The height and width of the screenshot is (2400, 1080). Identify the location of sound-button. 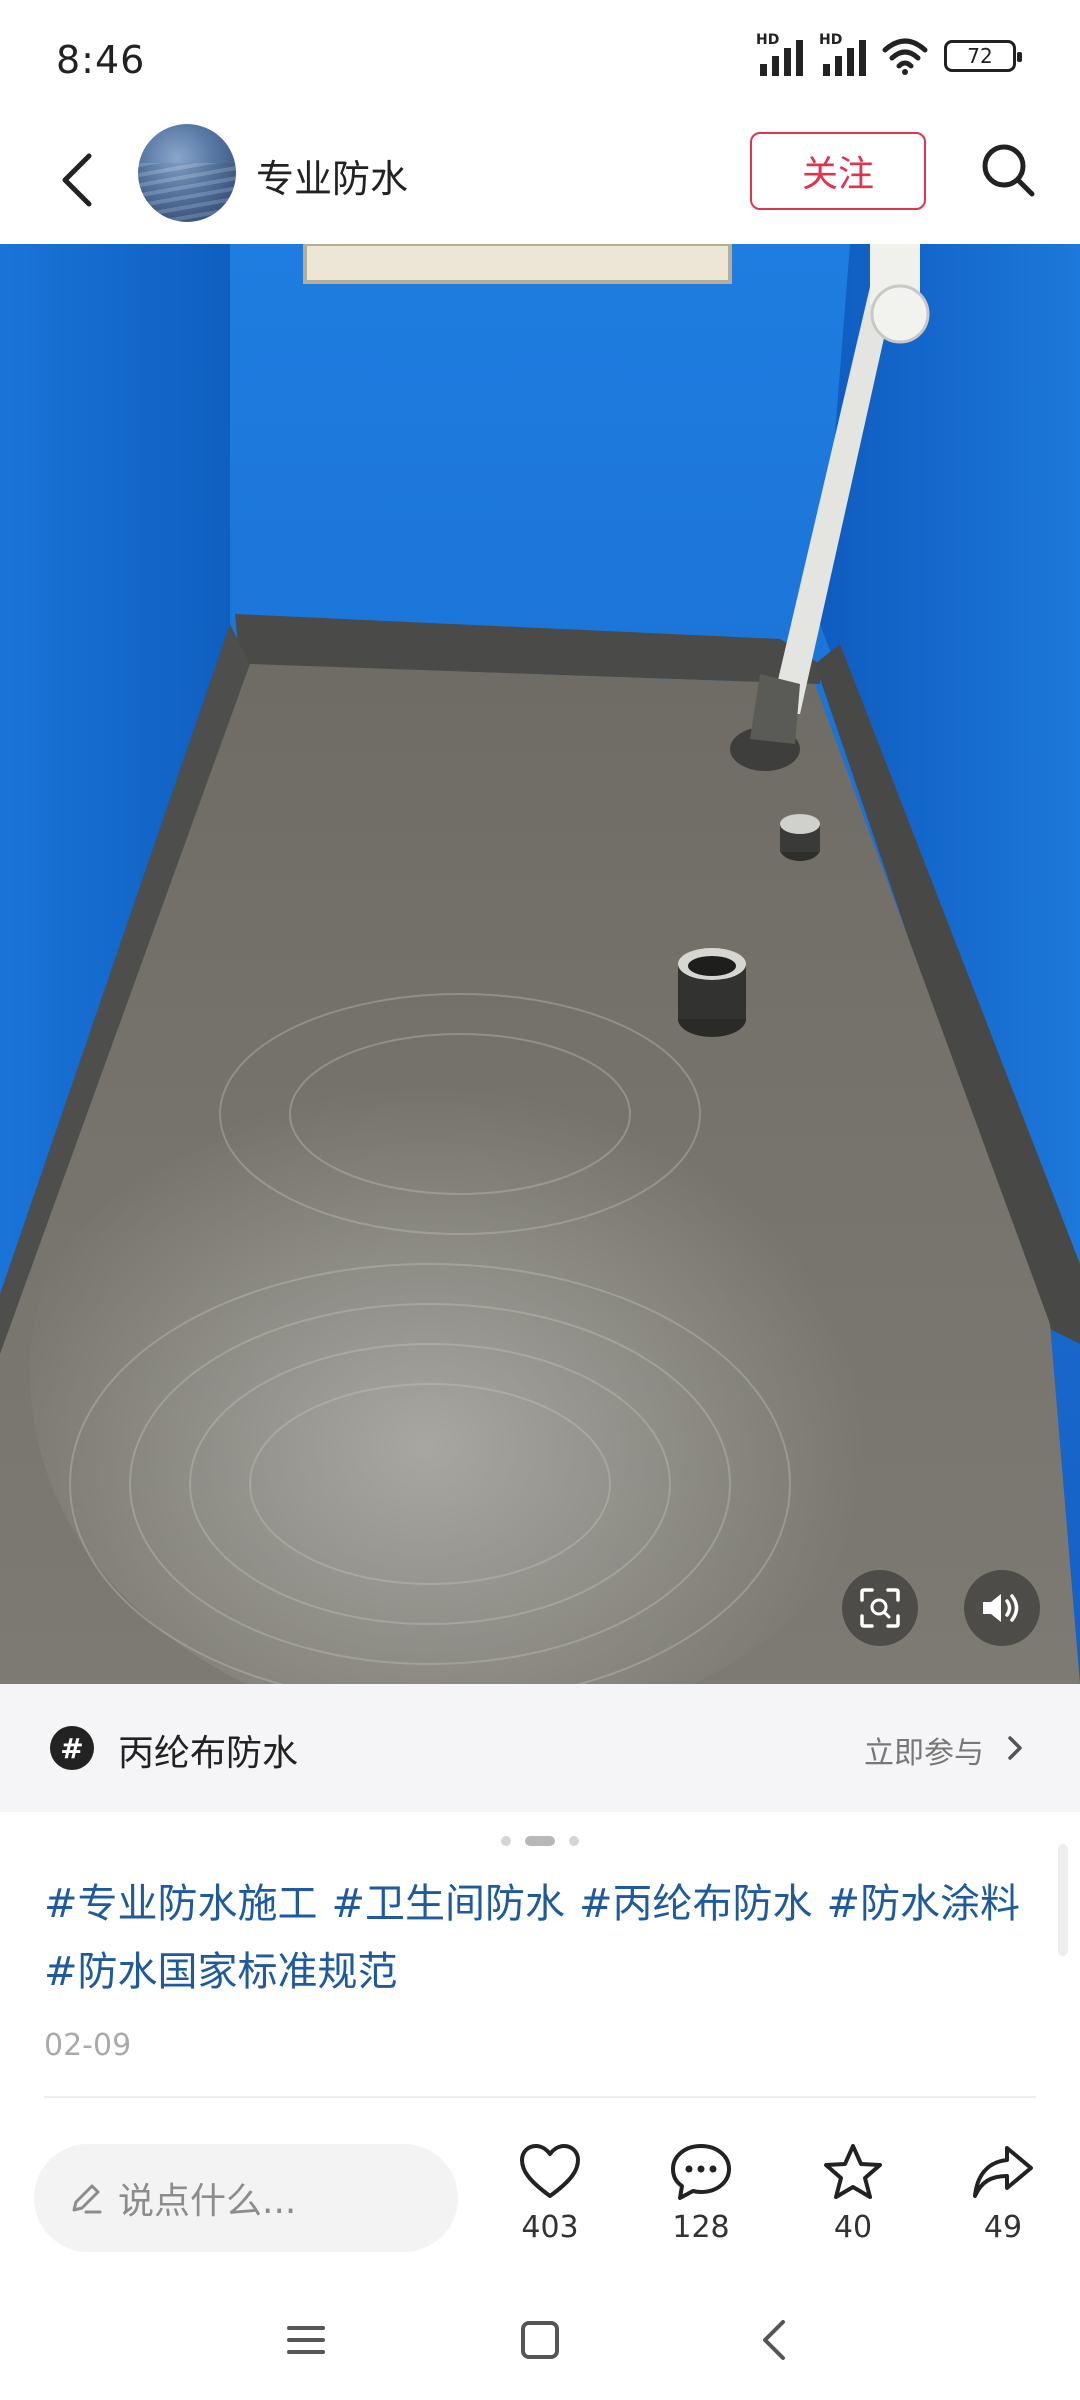
(1002, 1608).